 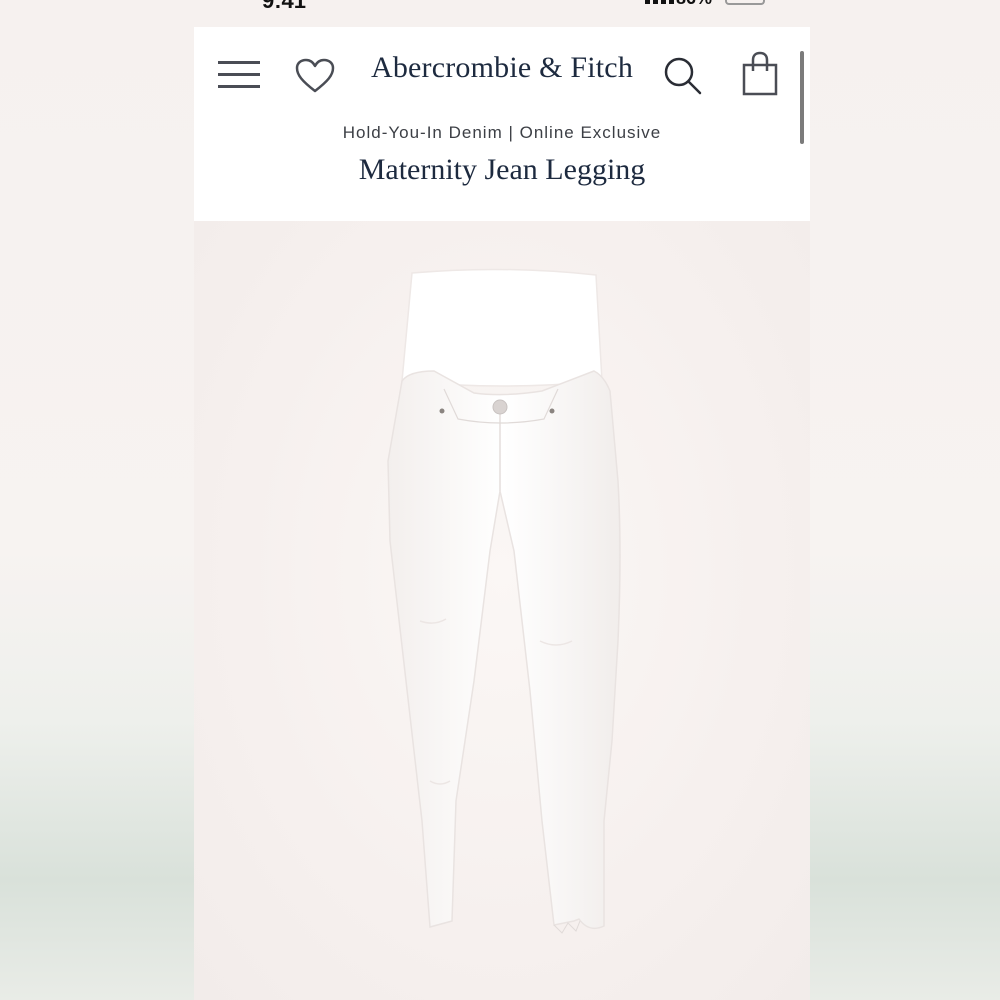 I want to click on signal-icon, so click(x=660, y=2).